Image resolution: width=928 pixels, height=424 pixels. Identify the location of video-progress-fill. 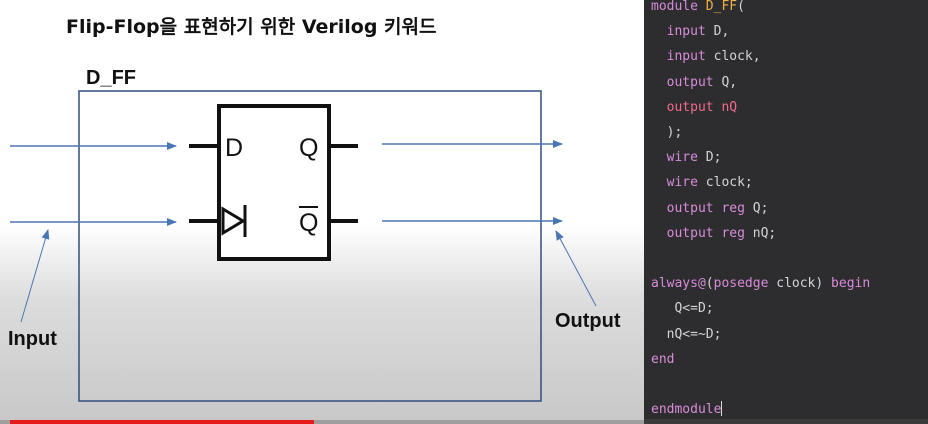
(162, 422).